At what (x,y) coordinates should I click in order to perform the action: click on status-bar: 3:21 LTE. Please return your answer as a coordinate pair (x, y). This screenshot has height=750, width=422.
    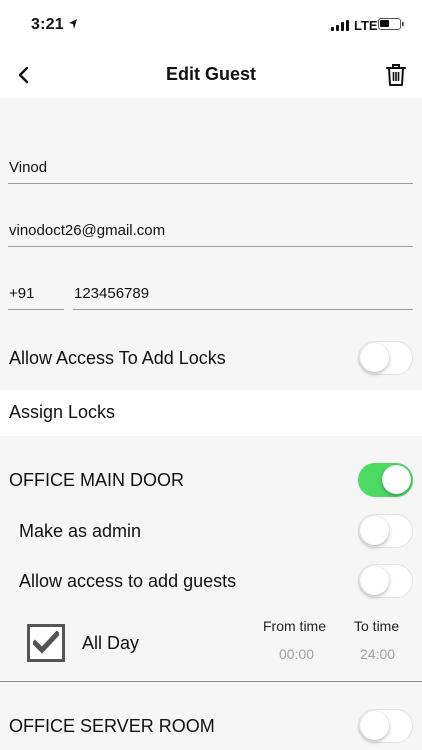
    Looking at the image, I should click on (211, 26).